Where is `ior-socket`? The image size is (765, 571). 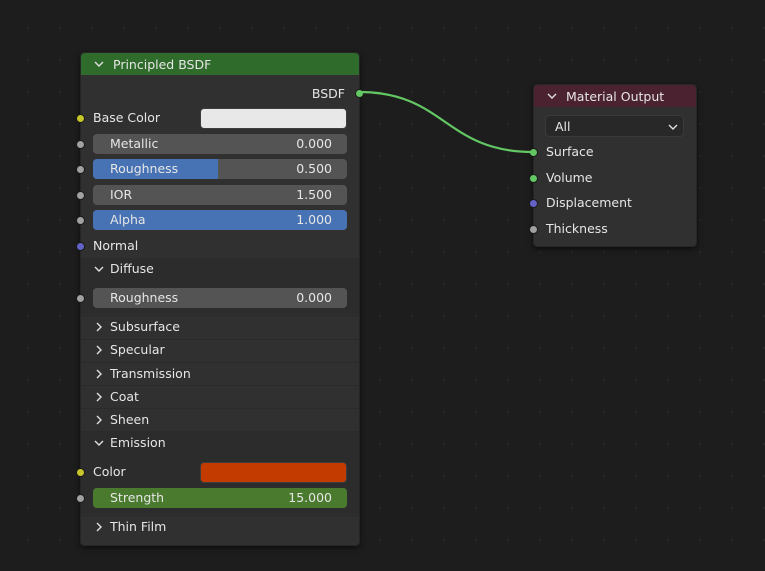 ior-socket is located at coordinates (80, 195).